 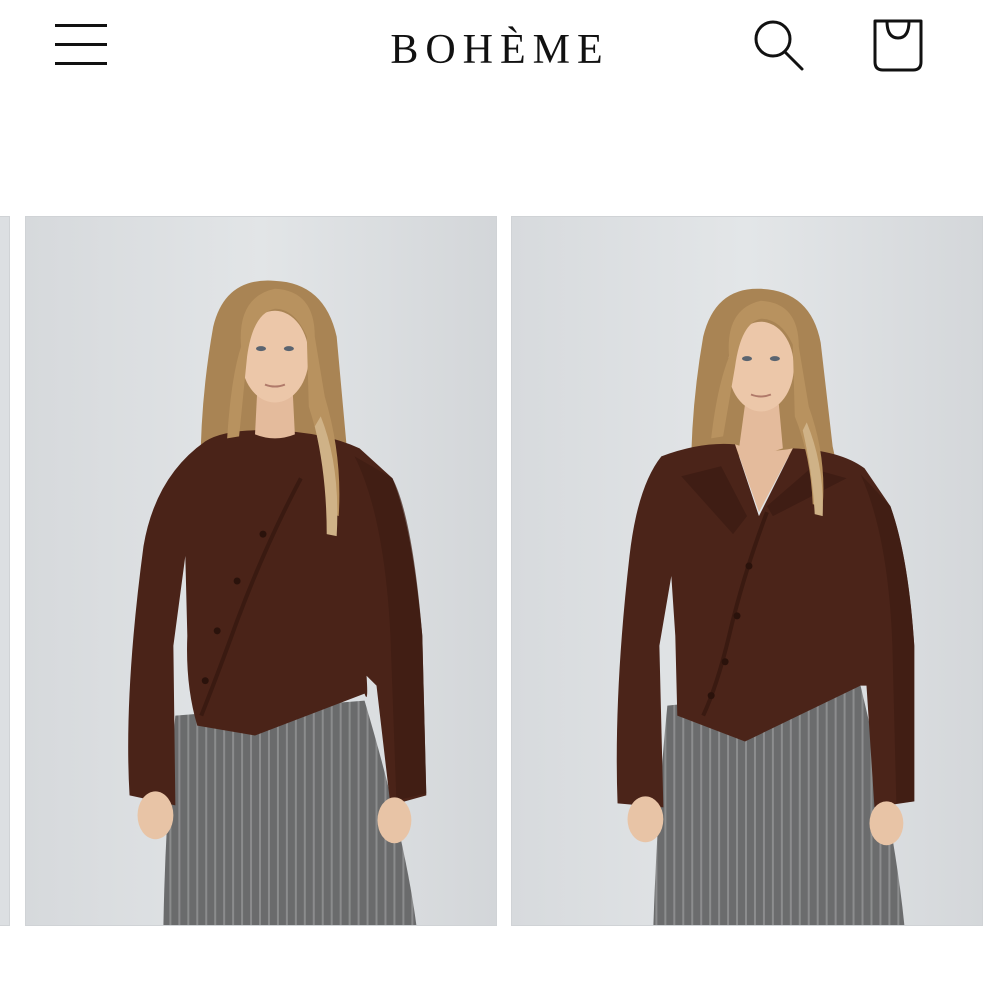 I want to click on site-header: BOHÈME, so click(x=500, y=50).